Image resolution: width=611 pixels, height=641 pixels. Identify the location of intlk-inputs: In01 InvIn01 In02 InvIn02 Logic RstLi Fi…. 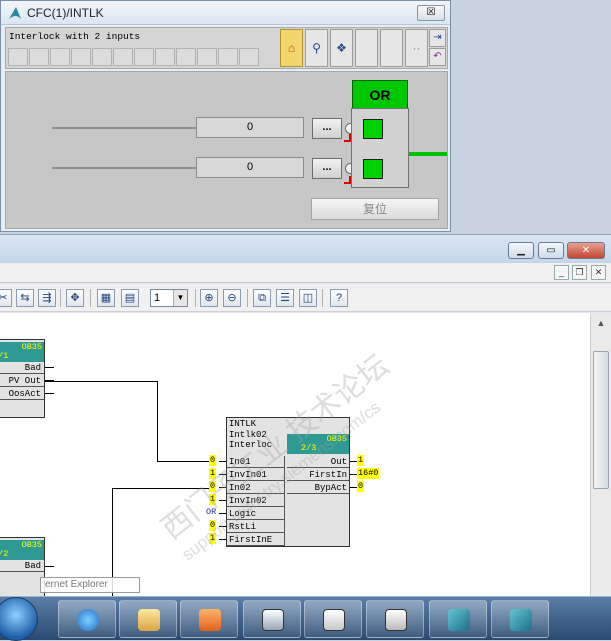
(256, 501).